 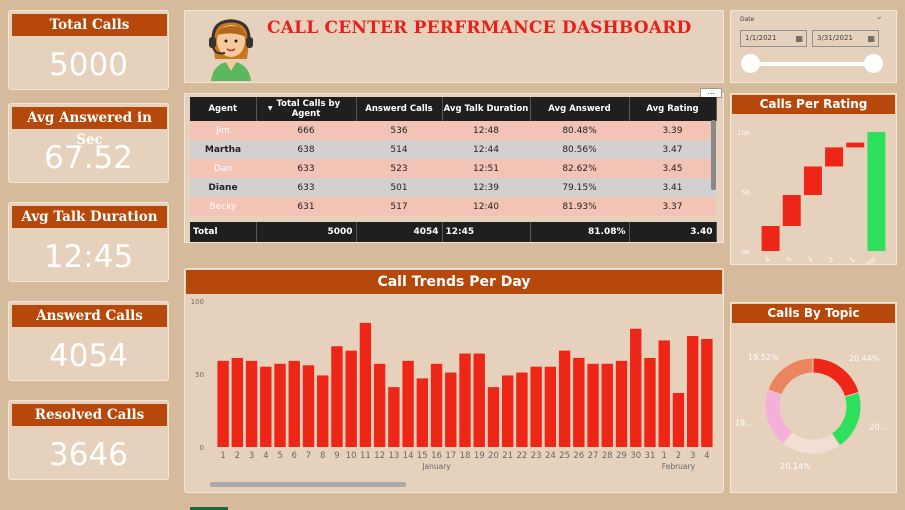 What do you see at coordinates (479, 456) in the screenshot?
I see `x-tick-label: 19` at bounding box center [479, 456].